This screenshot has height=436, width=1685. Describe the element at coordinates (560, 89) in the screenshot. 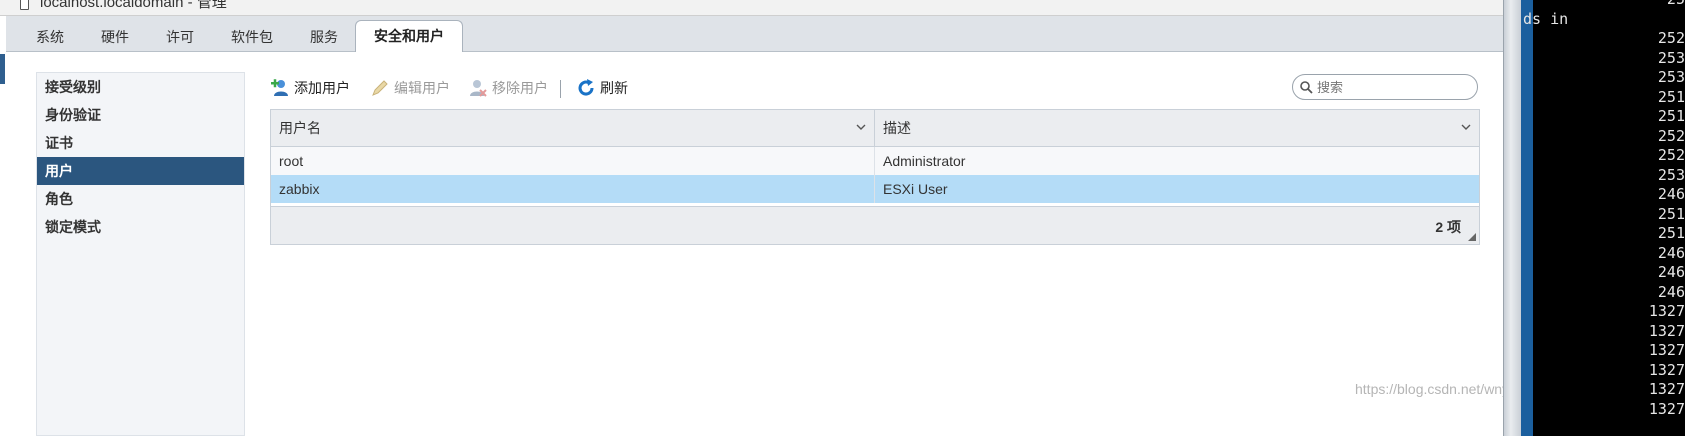

I see `toolbar-separator` at that location.